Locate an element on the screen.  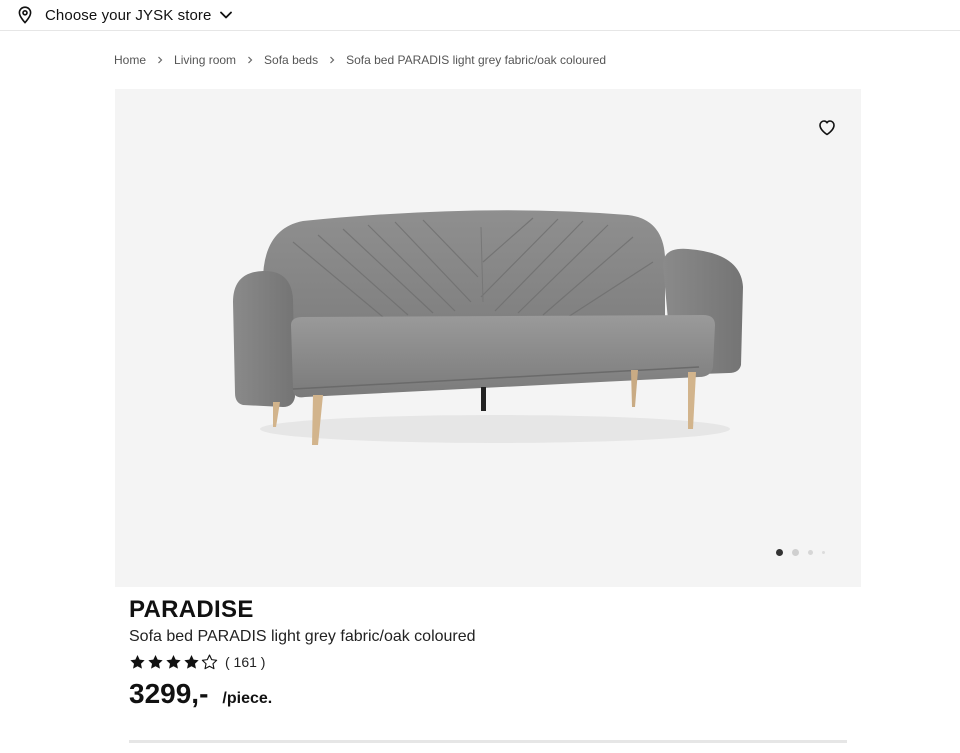
chevron-down-icon is located at coordinates (226, 15).